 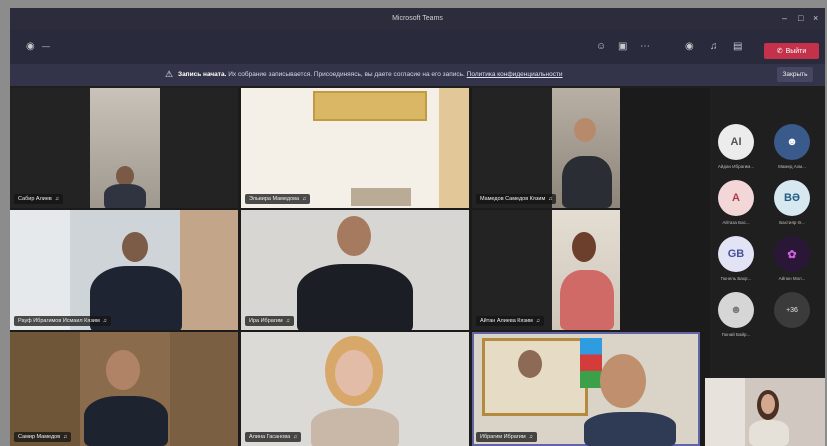 I want to click on avatar: GB, so click(x=736, y=254).